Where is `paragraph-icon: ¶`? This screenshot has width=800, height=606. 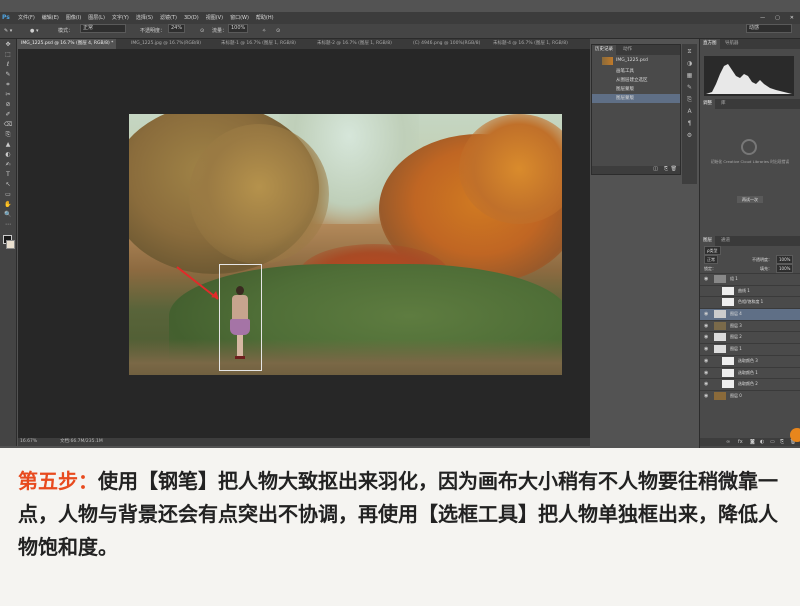 paragraph-icon: ¶ is located at coordinates (689, 123).